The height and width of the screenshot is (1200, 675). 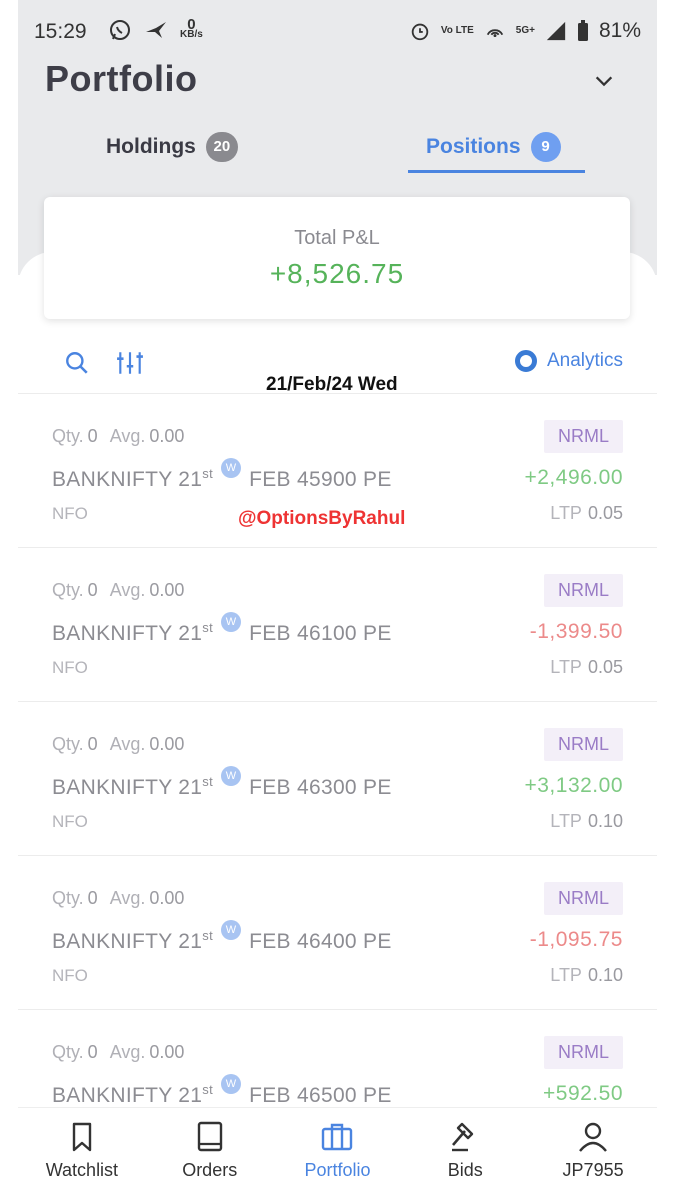 I want to click on hotspot-icon, so click(x=494, y=33).